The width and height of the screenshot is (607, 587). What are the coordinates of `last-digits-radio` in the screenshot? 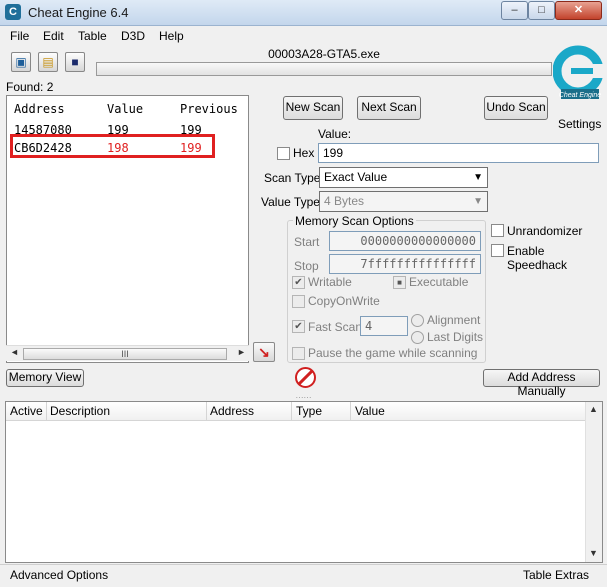 It's located at (417, 337).